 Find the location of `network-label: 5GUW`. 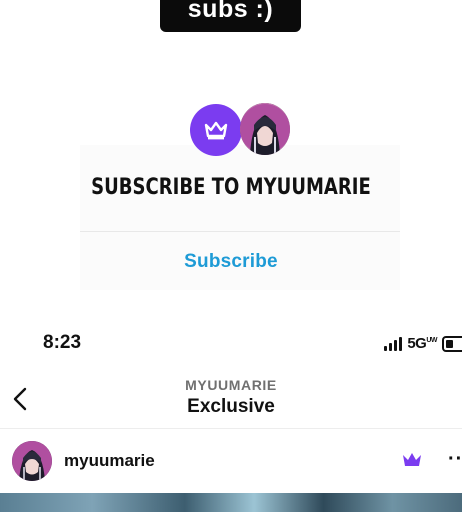

network-label: 5GUW is located at coordinates (422, 343).